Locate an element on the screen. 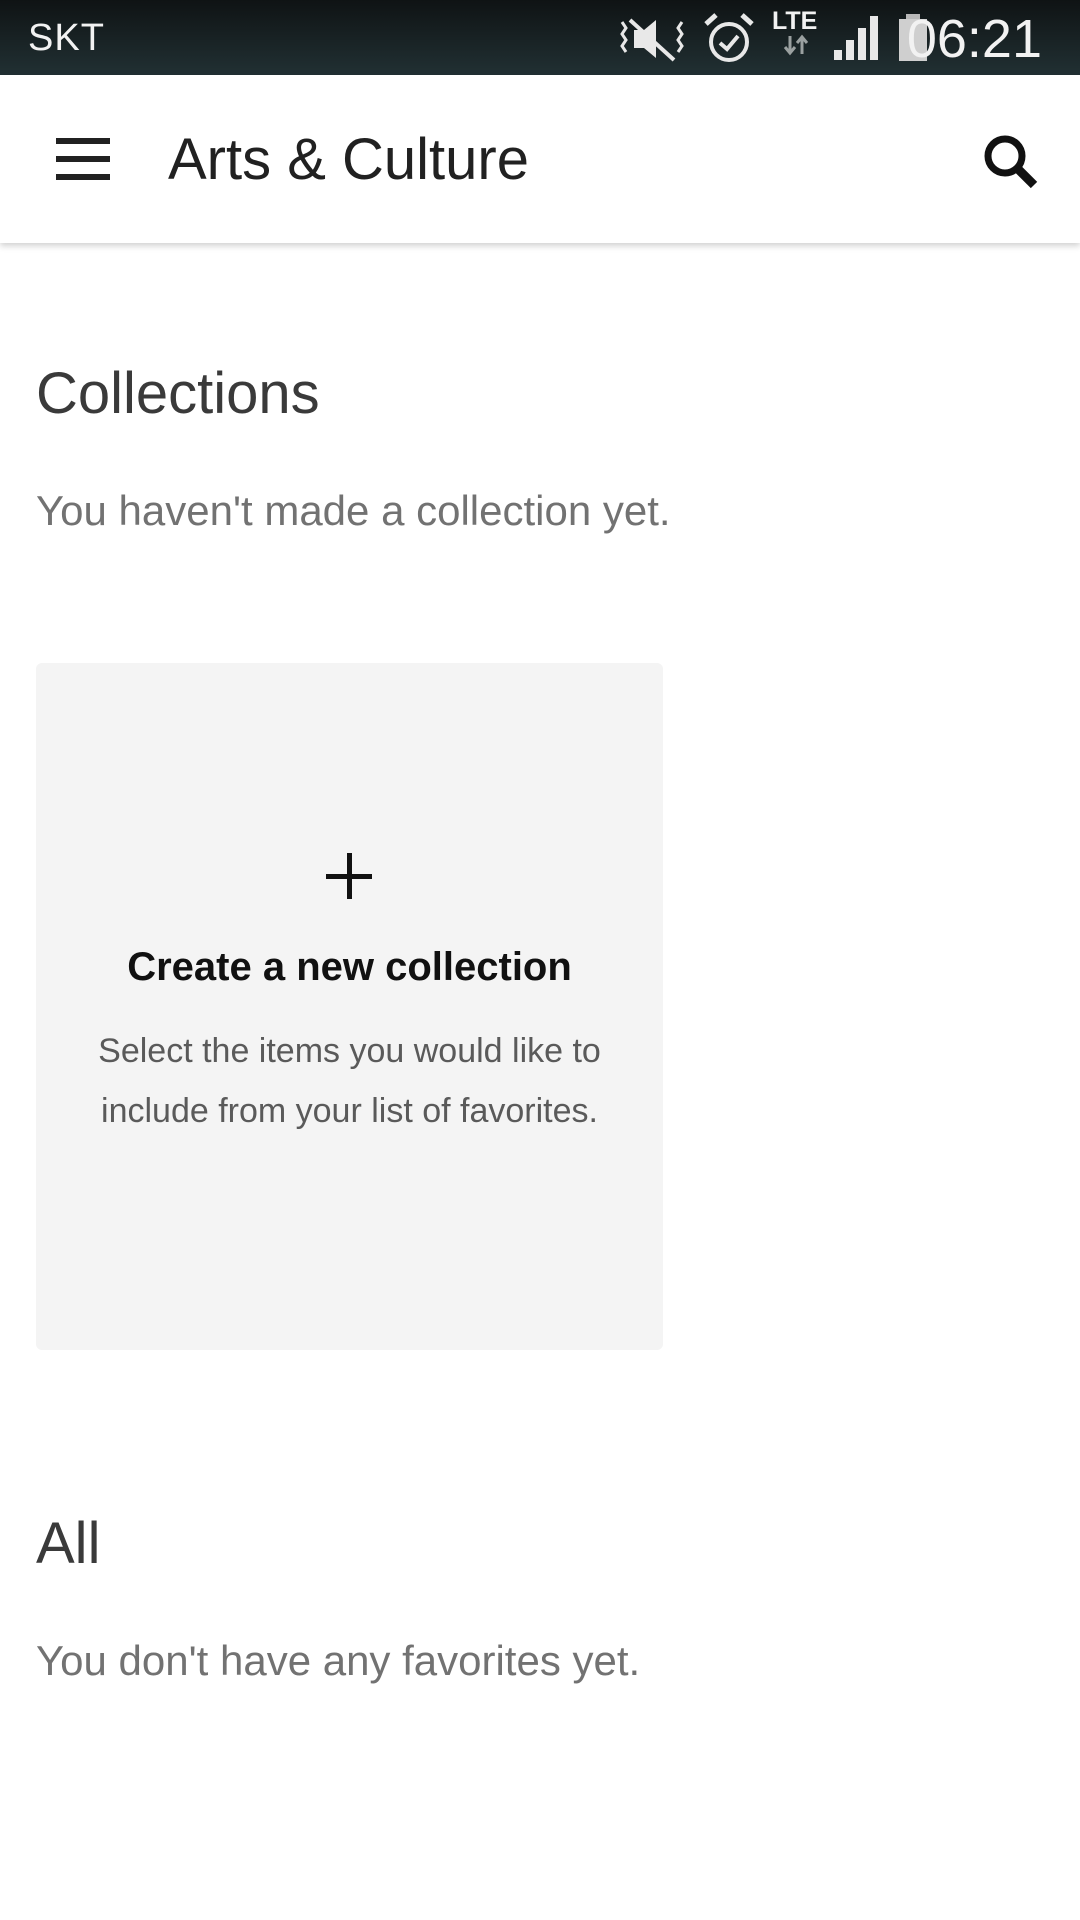 The height and width of the screenshot is (1920, 1080). alarm-icon is located at coordinates (729, 37).